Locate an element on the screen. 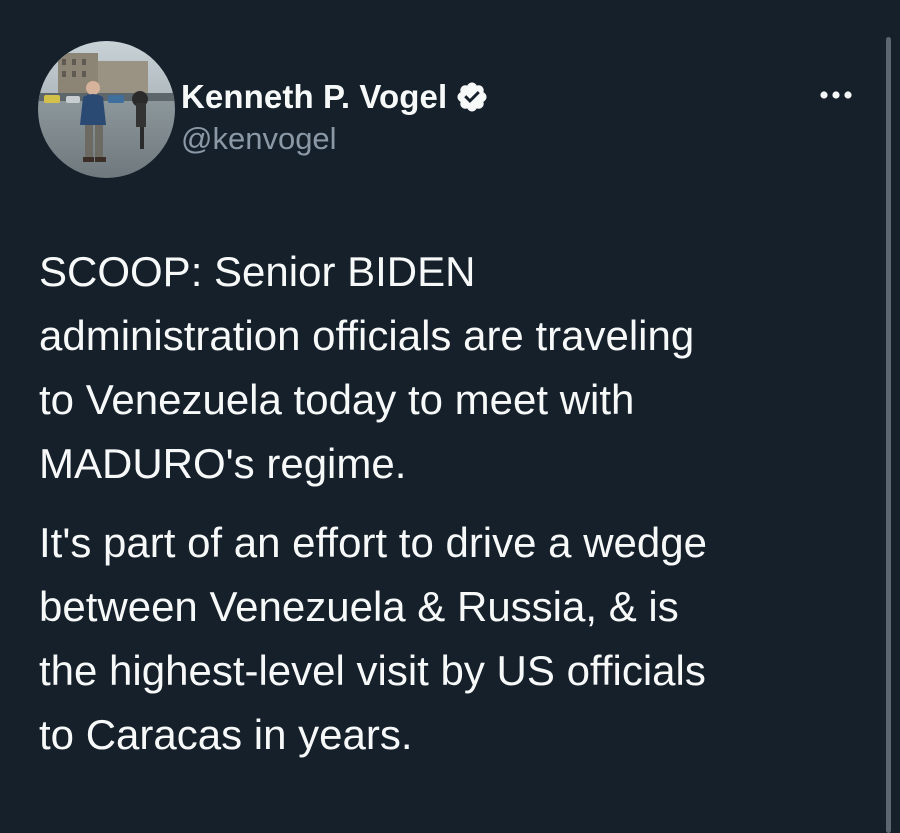 This screenshot has width=900, height=833. more-horizontal-icon is located at coordinates (836, 95).